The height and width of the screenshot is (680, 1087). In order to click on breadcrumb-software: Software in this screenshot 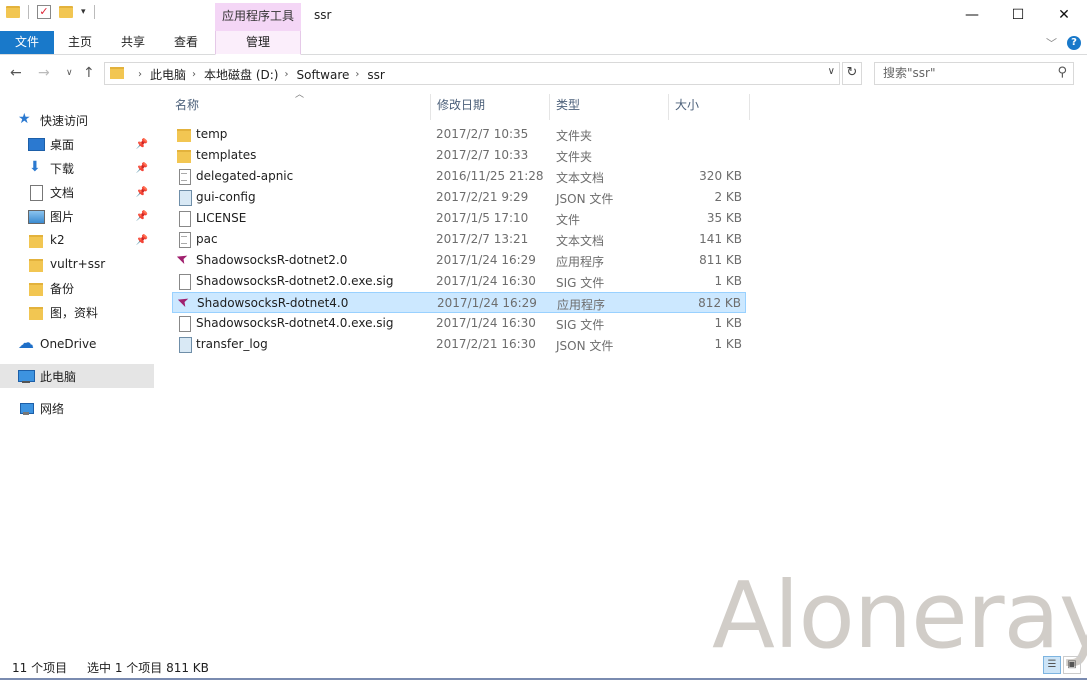, I will do `click(322, 75)`.